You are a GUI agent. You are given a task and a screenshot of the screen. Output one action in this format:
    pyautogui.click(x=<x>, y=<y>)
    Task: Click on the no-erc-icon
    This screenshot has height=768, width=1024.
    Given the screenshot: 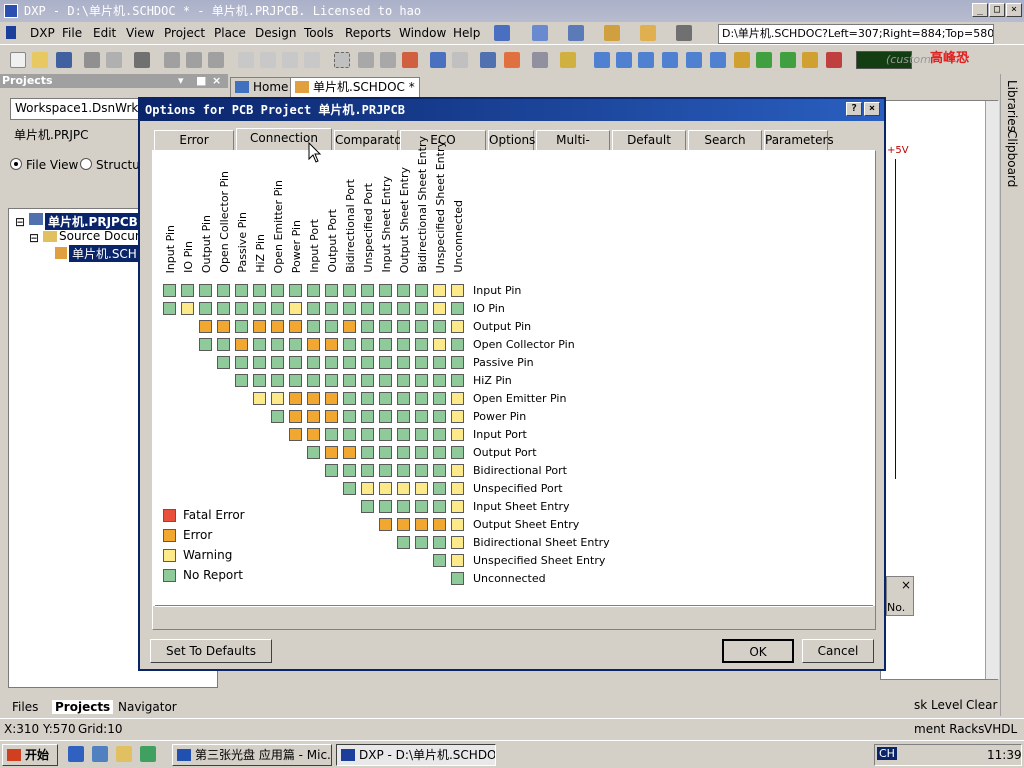 What is the action you would take?
    pyautogui.click(x=834, y=60)
    